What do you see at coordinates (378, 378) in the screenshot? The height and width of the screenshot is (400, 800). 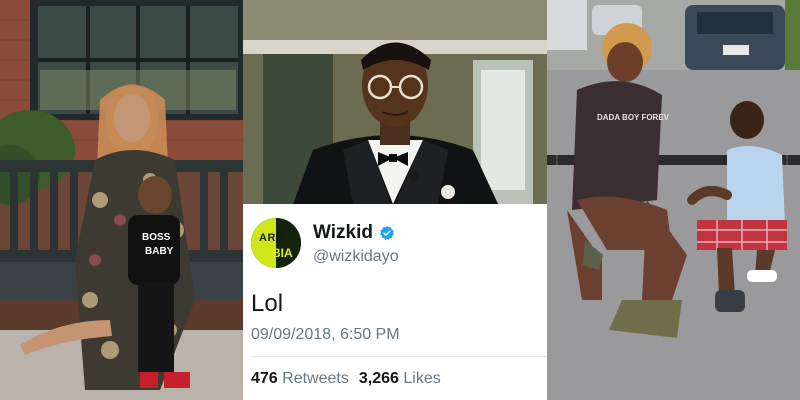 I see `likes-count: 3,266` at bounding box center [378, 378].